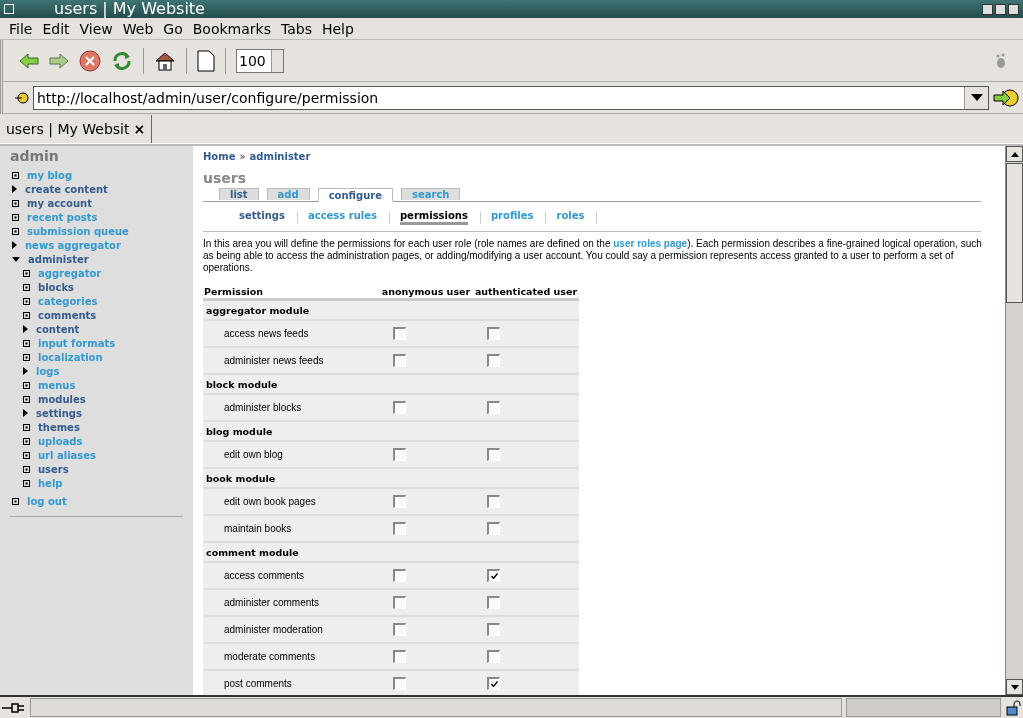 Image resolution: width=1023 pixels, height=718 pixels. I want to click on breadcrumb-link: administer, so click(280, 156).